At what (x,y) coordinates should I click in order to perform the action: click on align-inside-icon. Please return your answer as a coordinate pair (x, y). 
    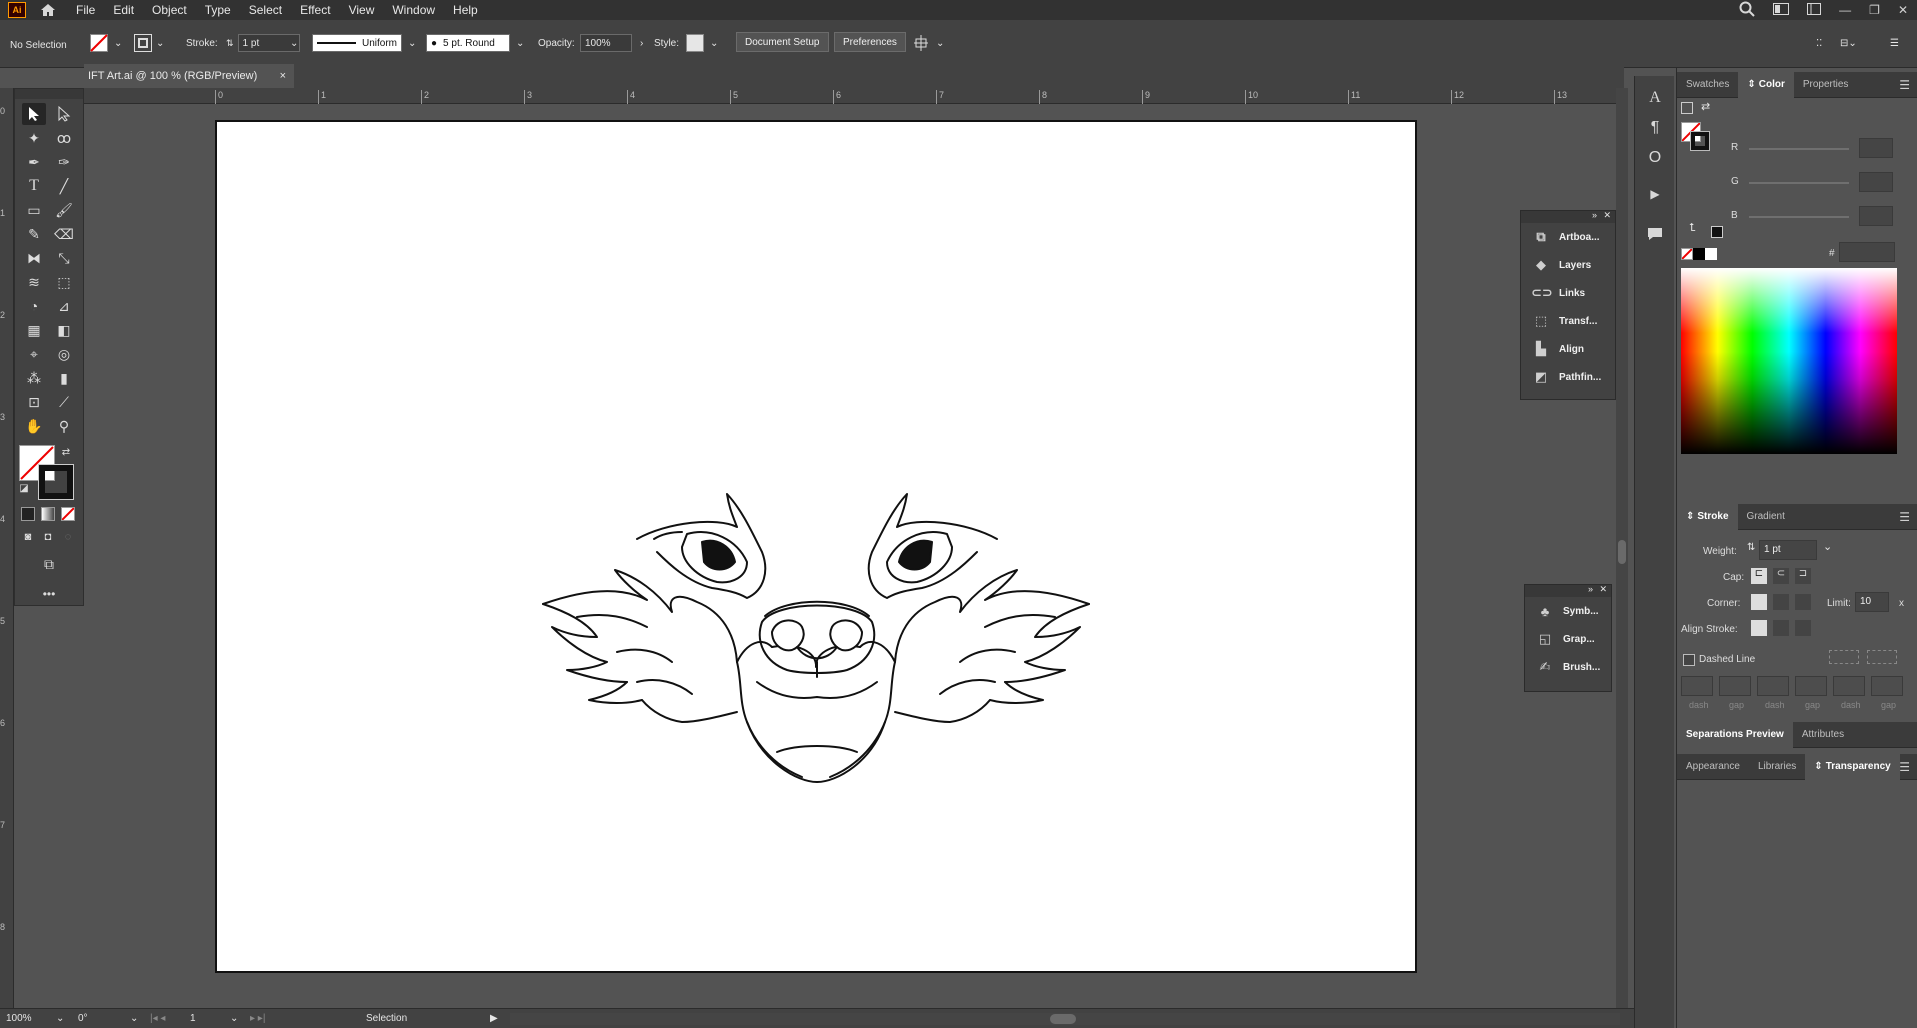
    Looking at the image, I should click on (1781, 628).